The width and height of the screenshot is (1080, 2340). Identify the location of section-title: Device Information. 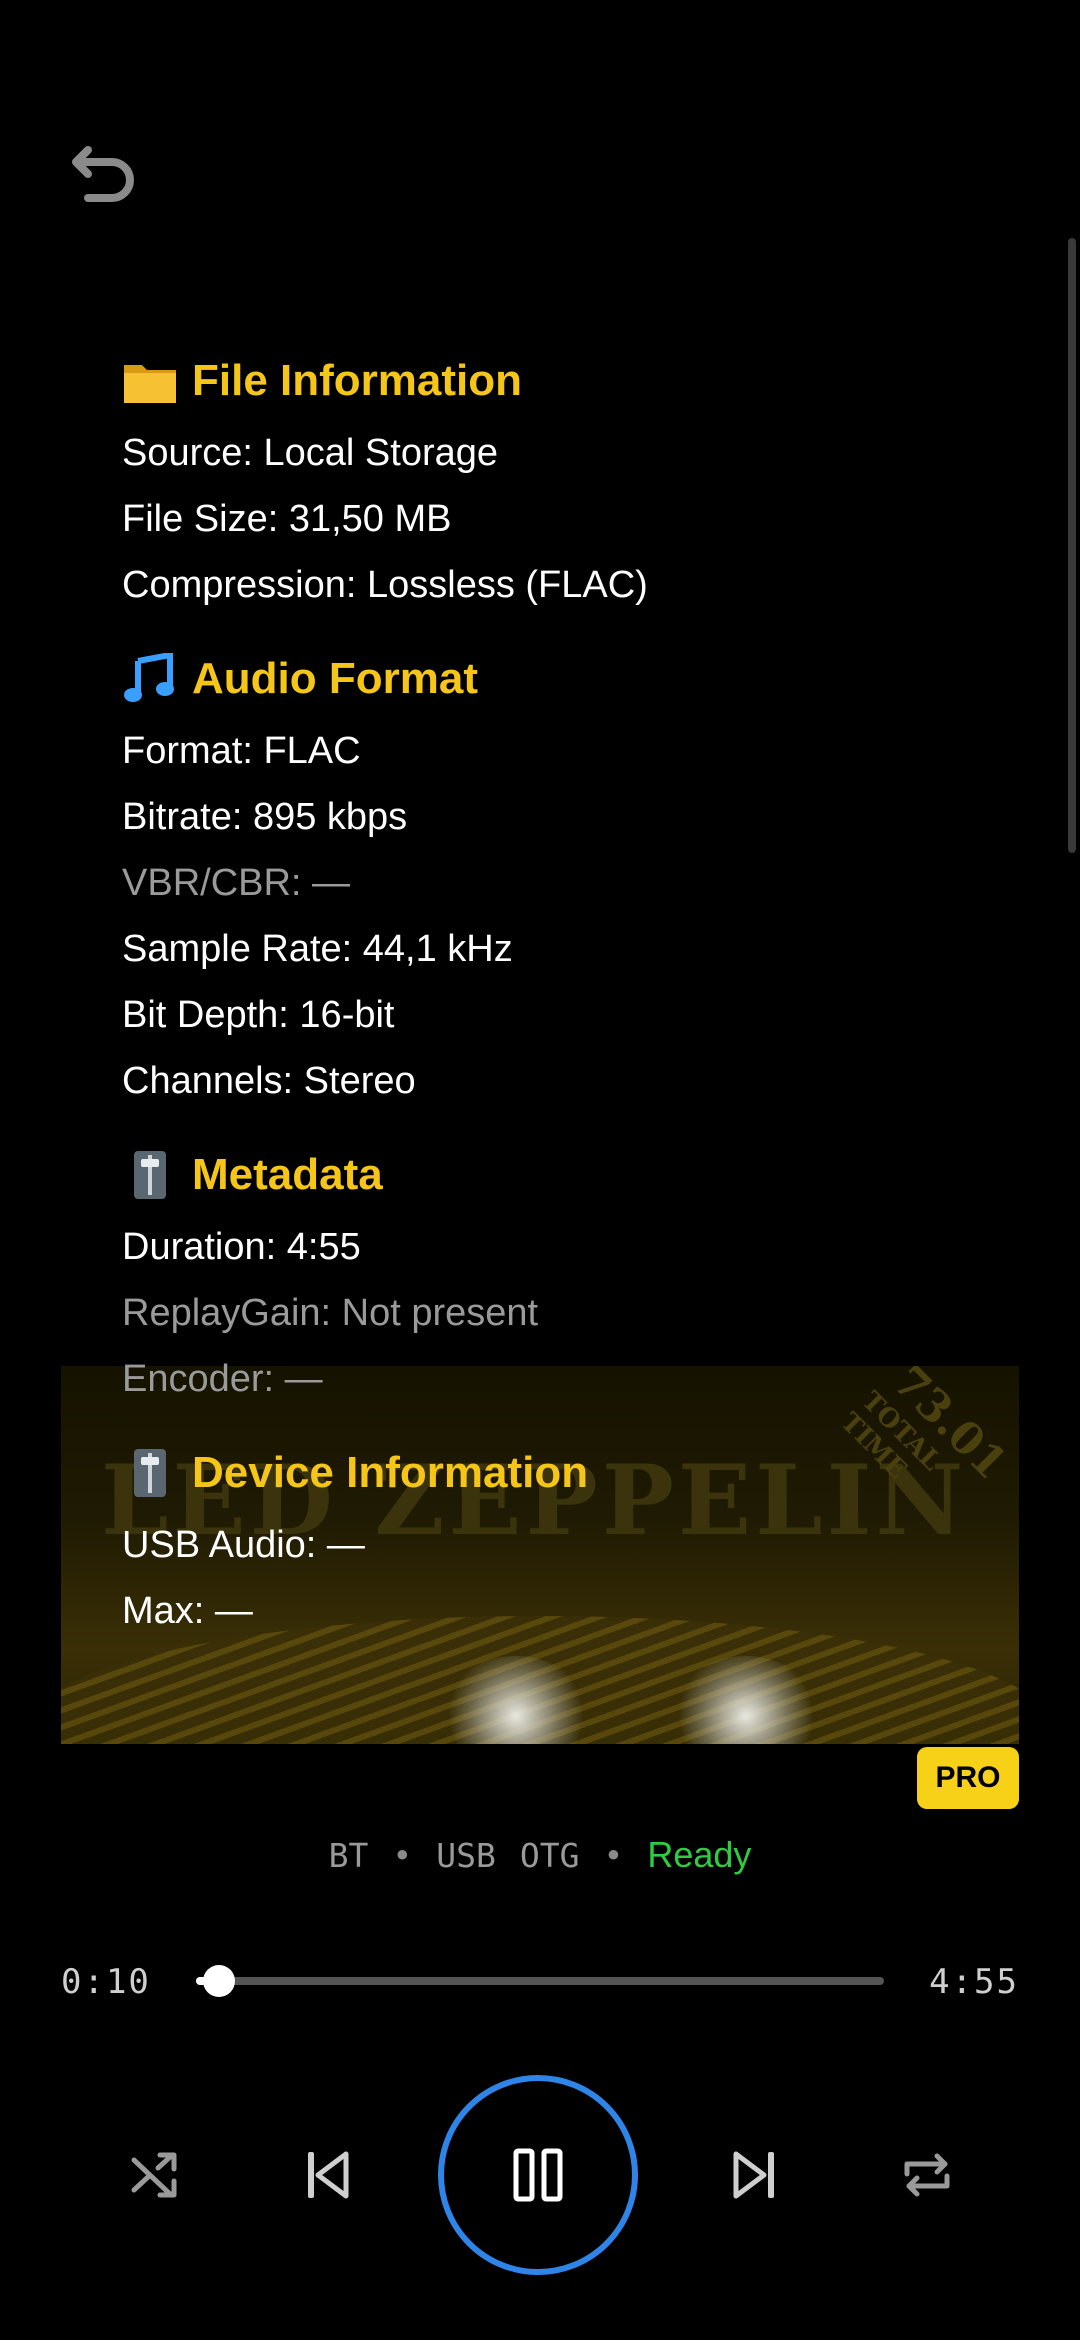
(390, 1472).